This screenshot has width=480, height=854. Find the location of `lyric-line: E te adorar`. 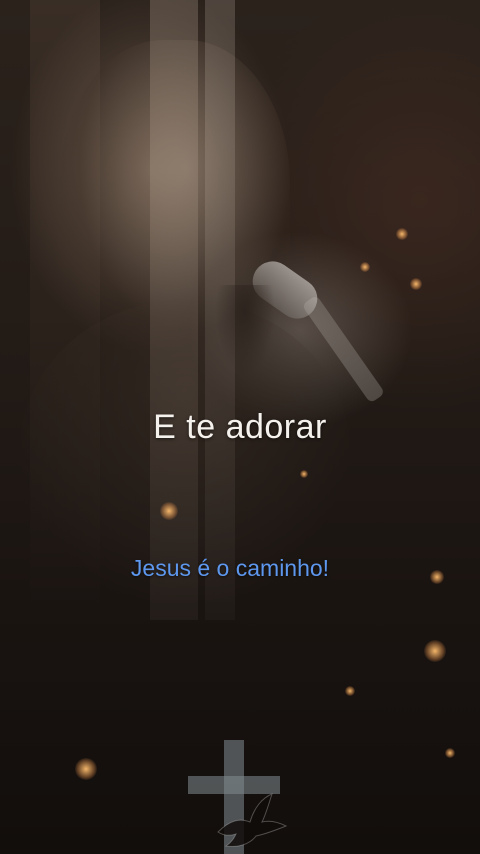

lyric-line: E te adorar is located at coordinates (240, 427).